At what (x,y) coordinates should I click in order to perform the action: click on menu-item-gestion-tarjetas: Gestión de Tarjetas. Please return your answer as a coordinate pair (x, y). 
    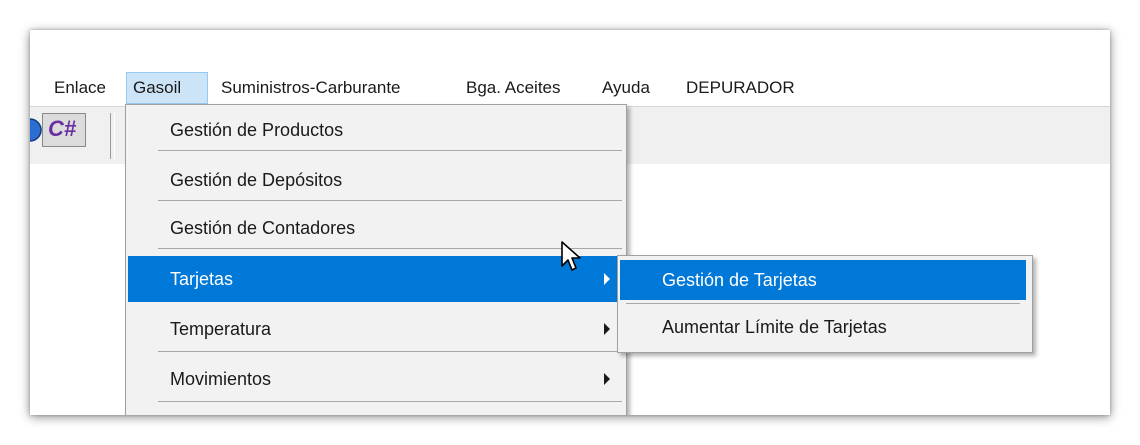
    Looking at the image, I should click on (823, 280).